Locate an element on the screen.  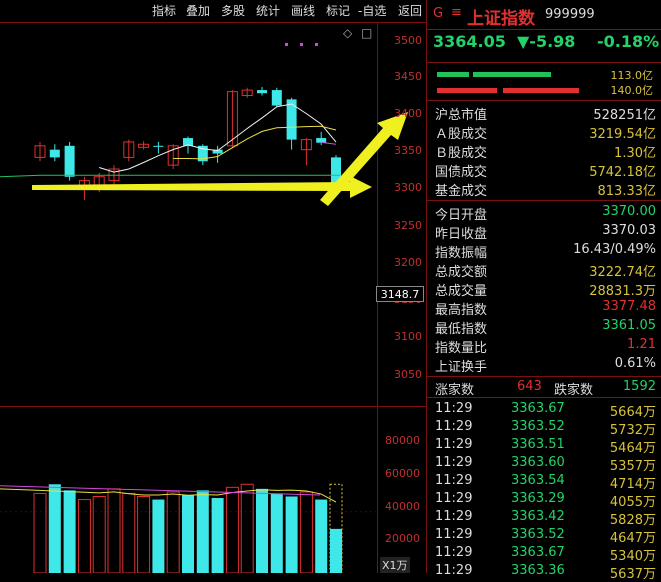
decline-count: 1592 is located at coordinates (639, 386).